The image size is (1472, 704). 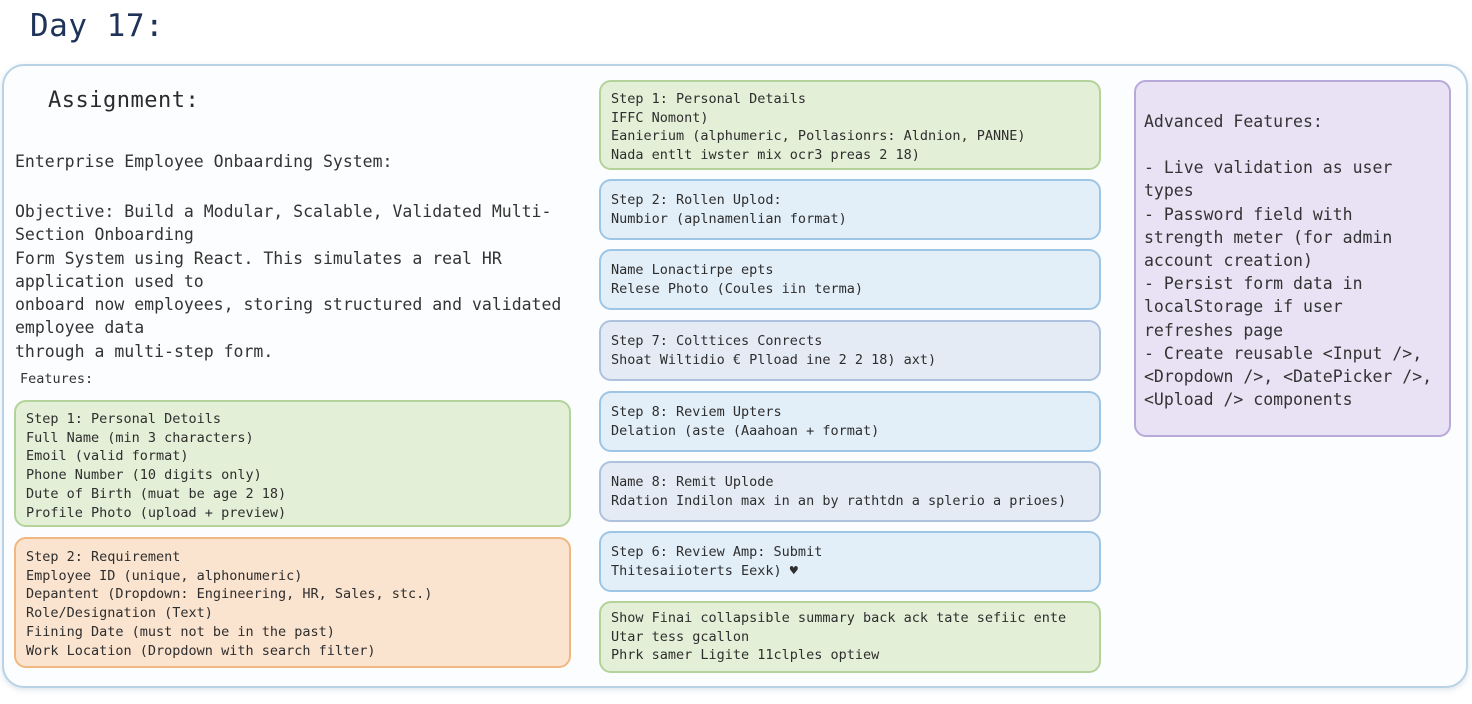 I want to click on advanced-features-title: Advanced Features:, so click(x=1233, y=121).